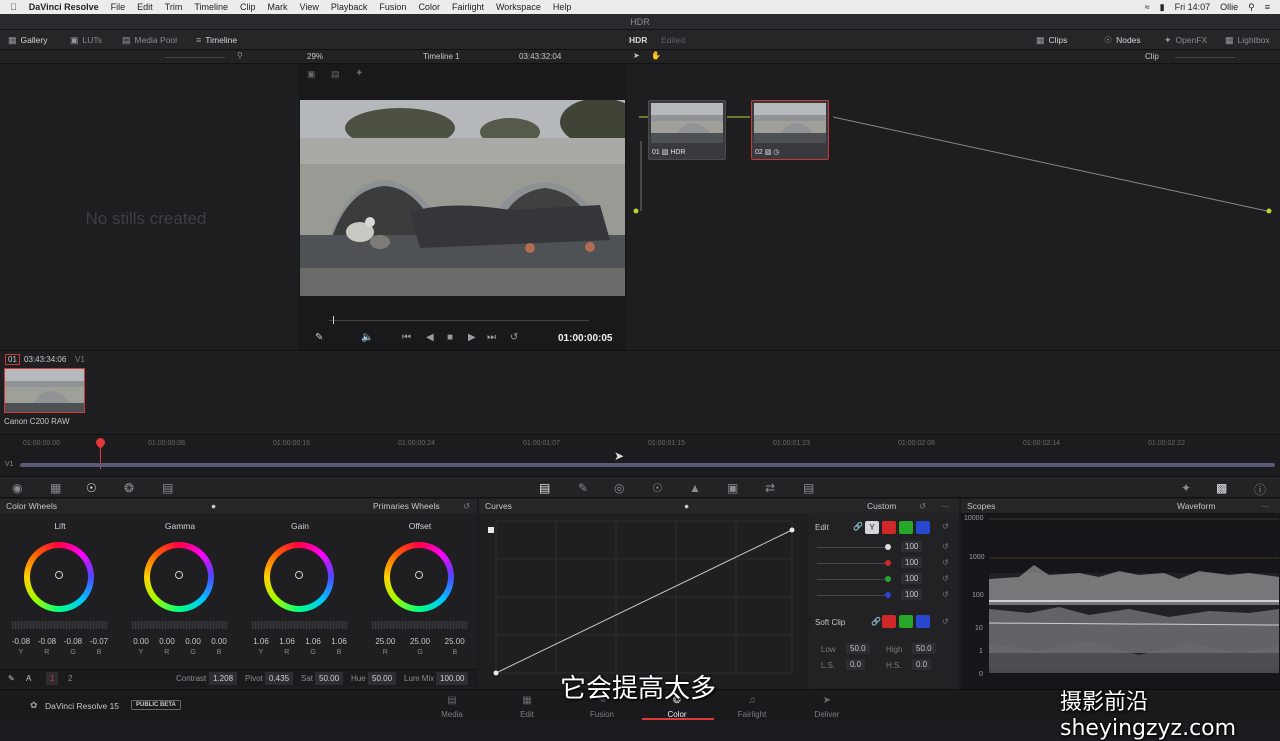  Describe the element at coordinates (1196, 506) in the screenshot. I see `scopes-mode-select: Waveform` at that location.